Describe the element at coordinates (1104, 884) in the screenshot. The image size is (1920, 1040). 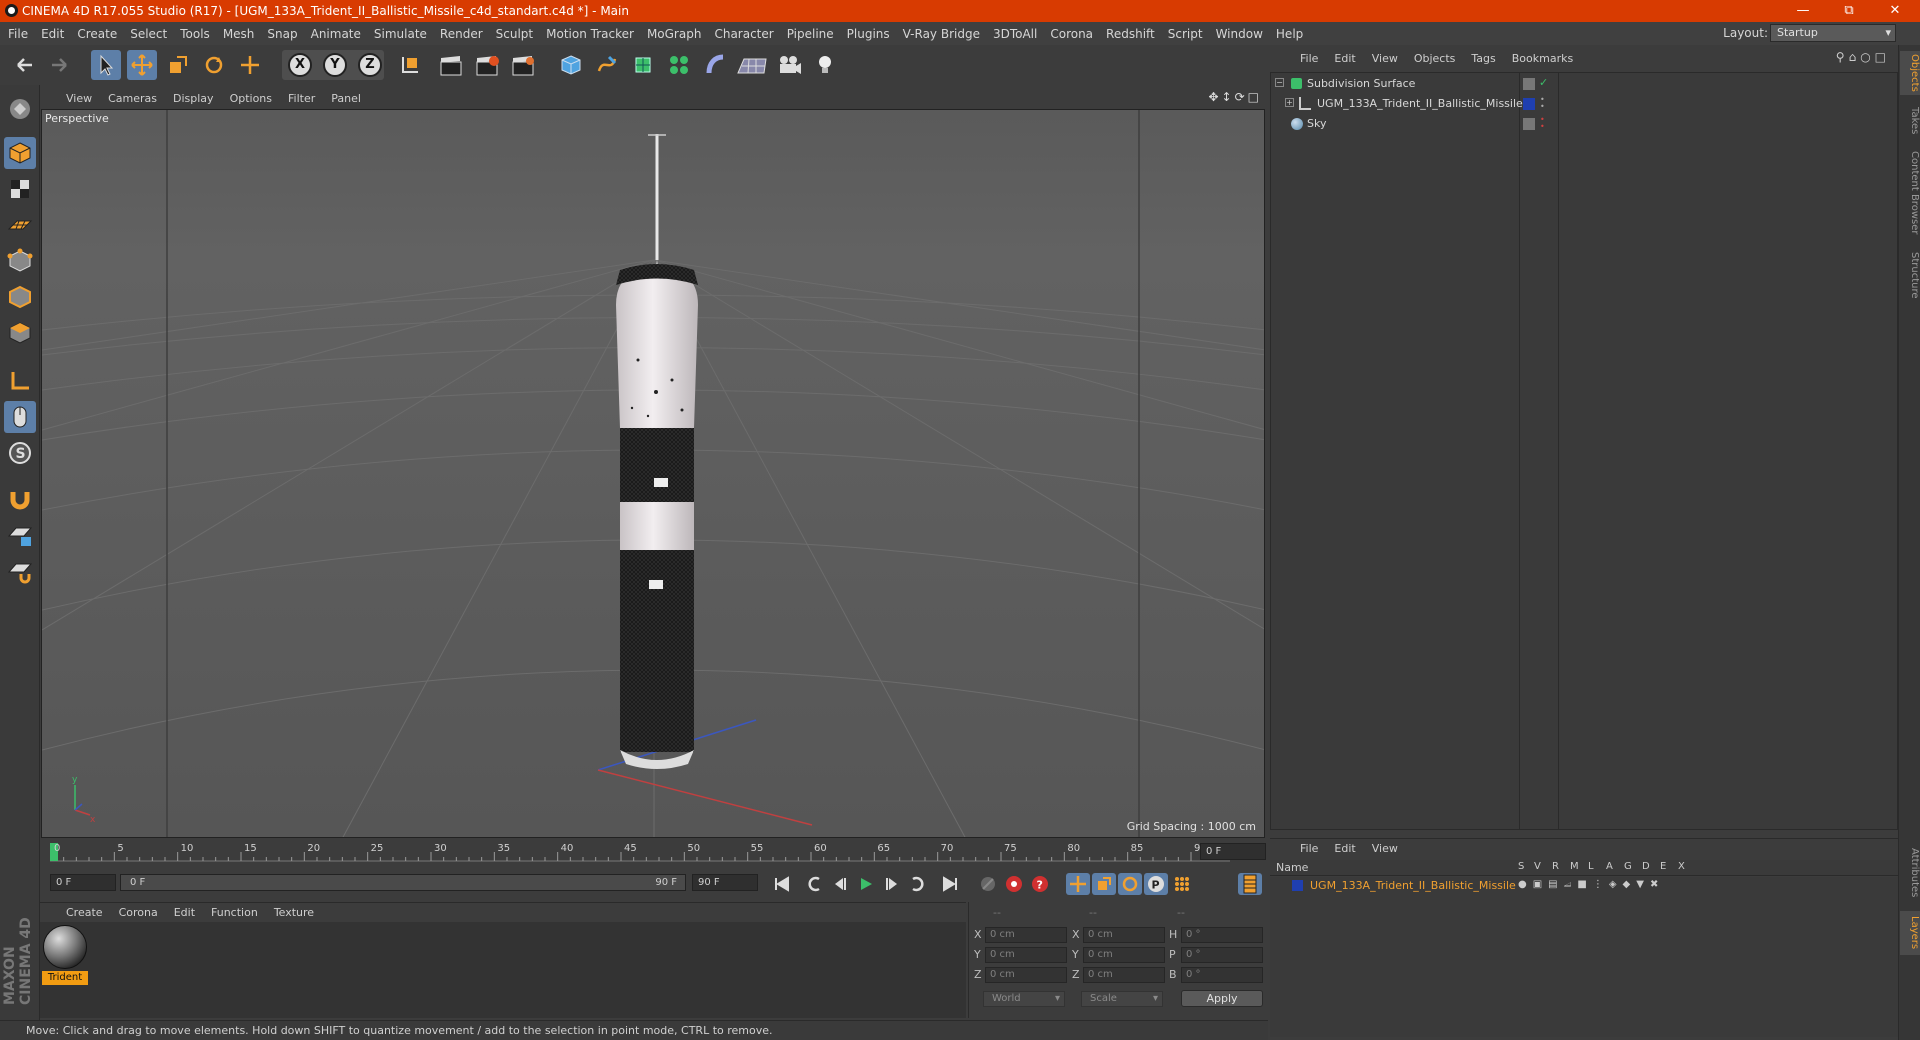
I see `key-scale-button` at that location.